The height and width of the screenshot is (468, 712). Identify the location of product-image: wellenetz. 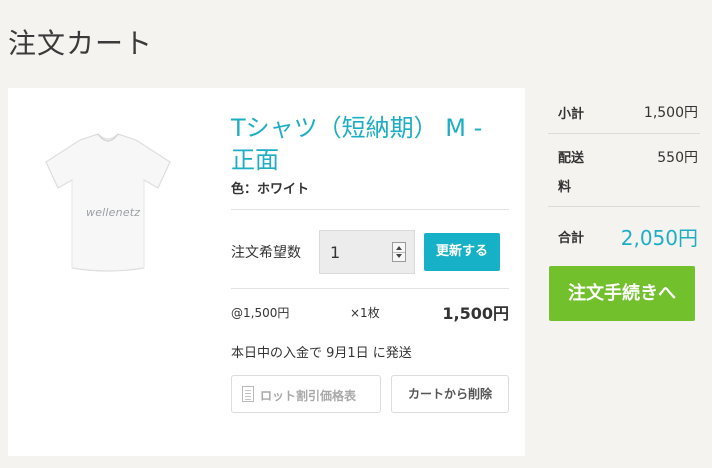
(108, 198).